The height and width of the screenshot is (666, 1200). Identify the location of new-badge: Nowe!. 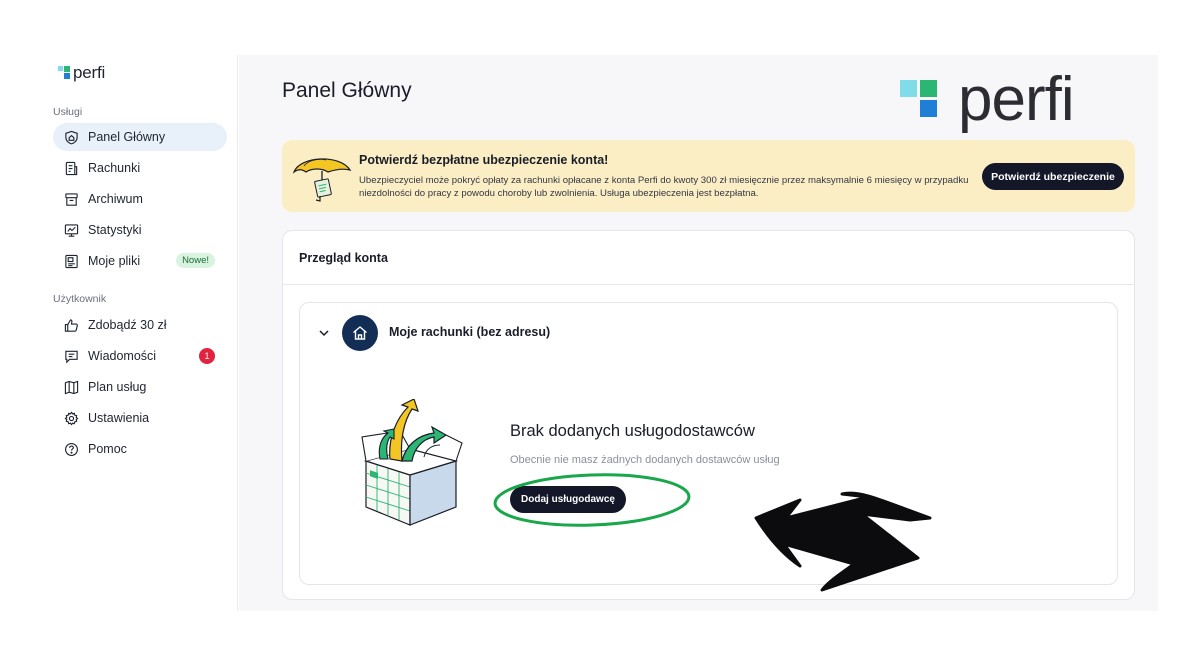
(195, 260).